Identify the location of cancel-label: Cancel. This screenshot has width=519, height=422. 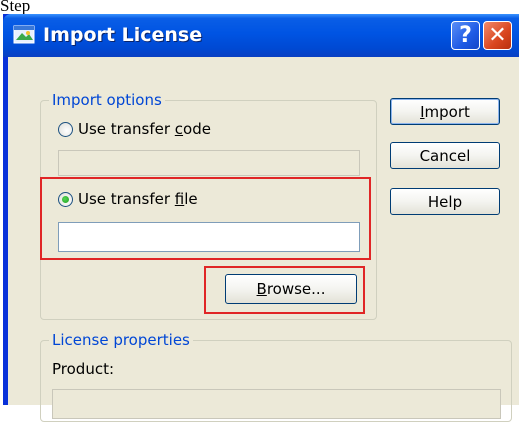
(445, 155).